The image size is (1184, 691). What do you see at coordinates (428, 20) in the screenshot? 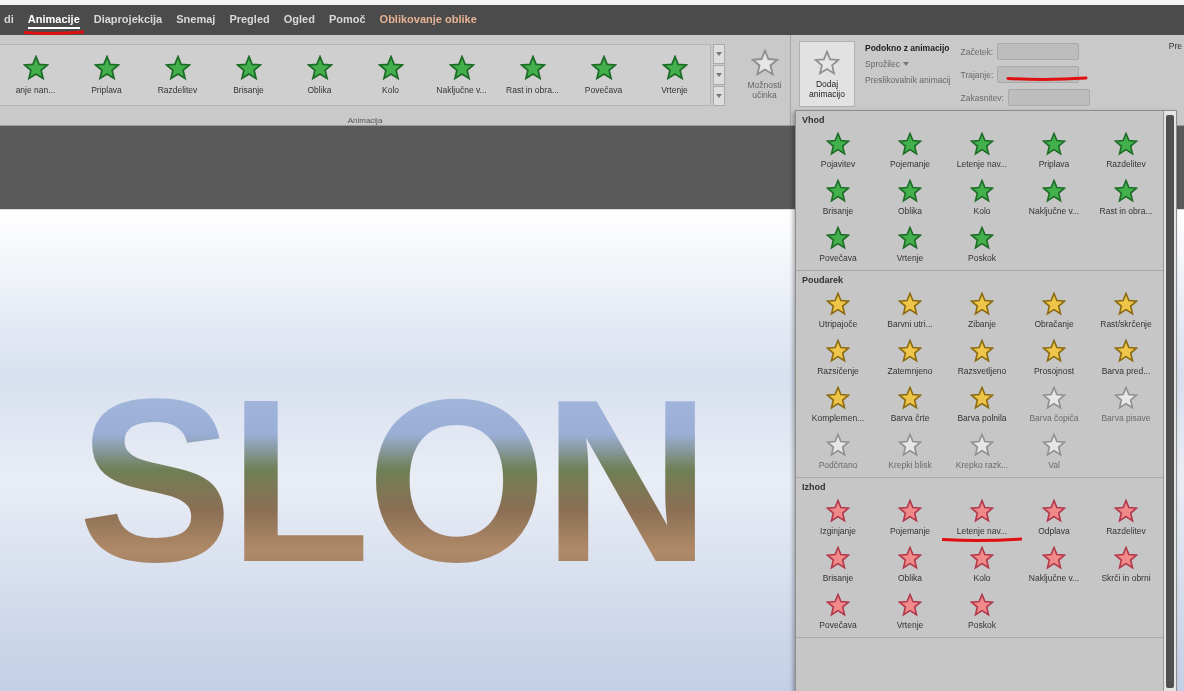
I see `menu-tab: Oblikovanje oblike` at bounding box center [428, 20].